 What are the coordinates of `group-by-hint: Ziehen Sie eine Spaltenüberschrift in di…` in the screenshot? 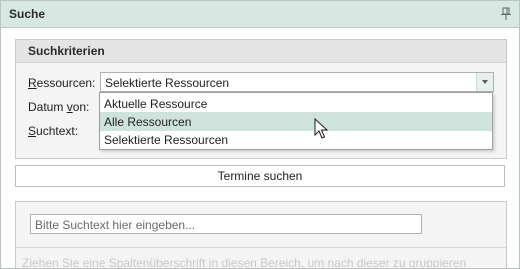 It's located at (244, 262).